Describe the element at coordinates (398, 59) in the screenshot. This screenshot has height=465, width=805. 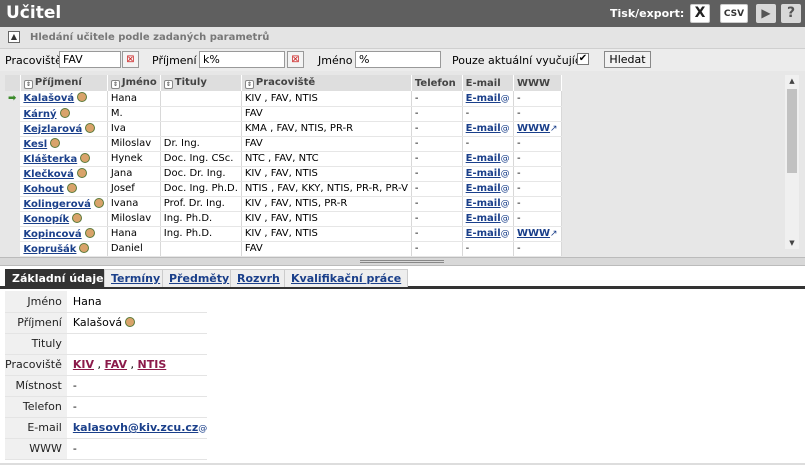
I see `jmeno-input` at that location.